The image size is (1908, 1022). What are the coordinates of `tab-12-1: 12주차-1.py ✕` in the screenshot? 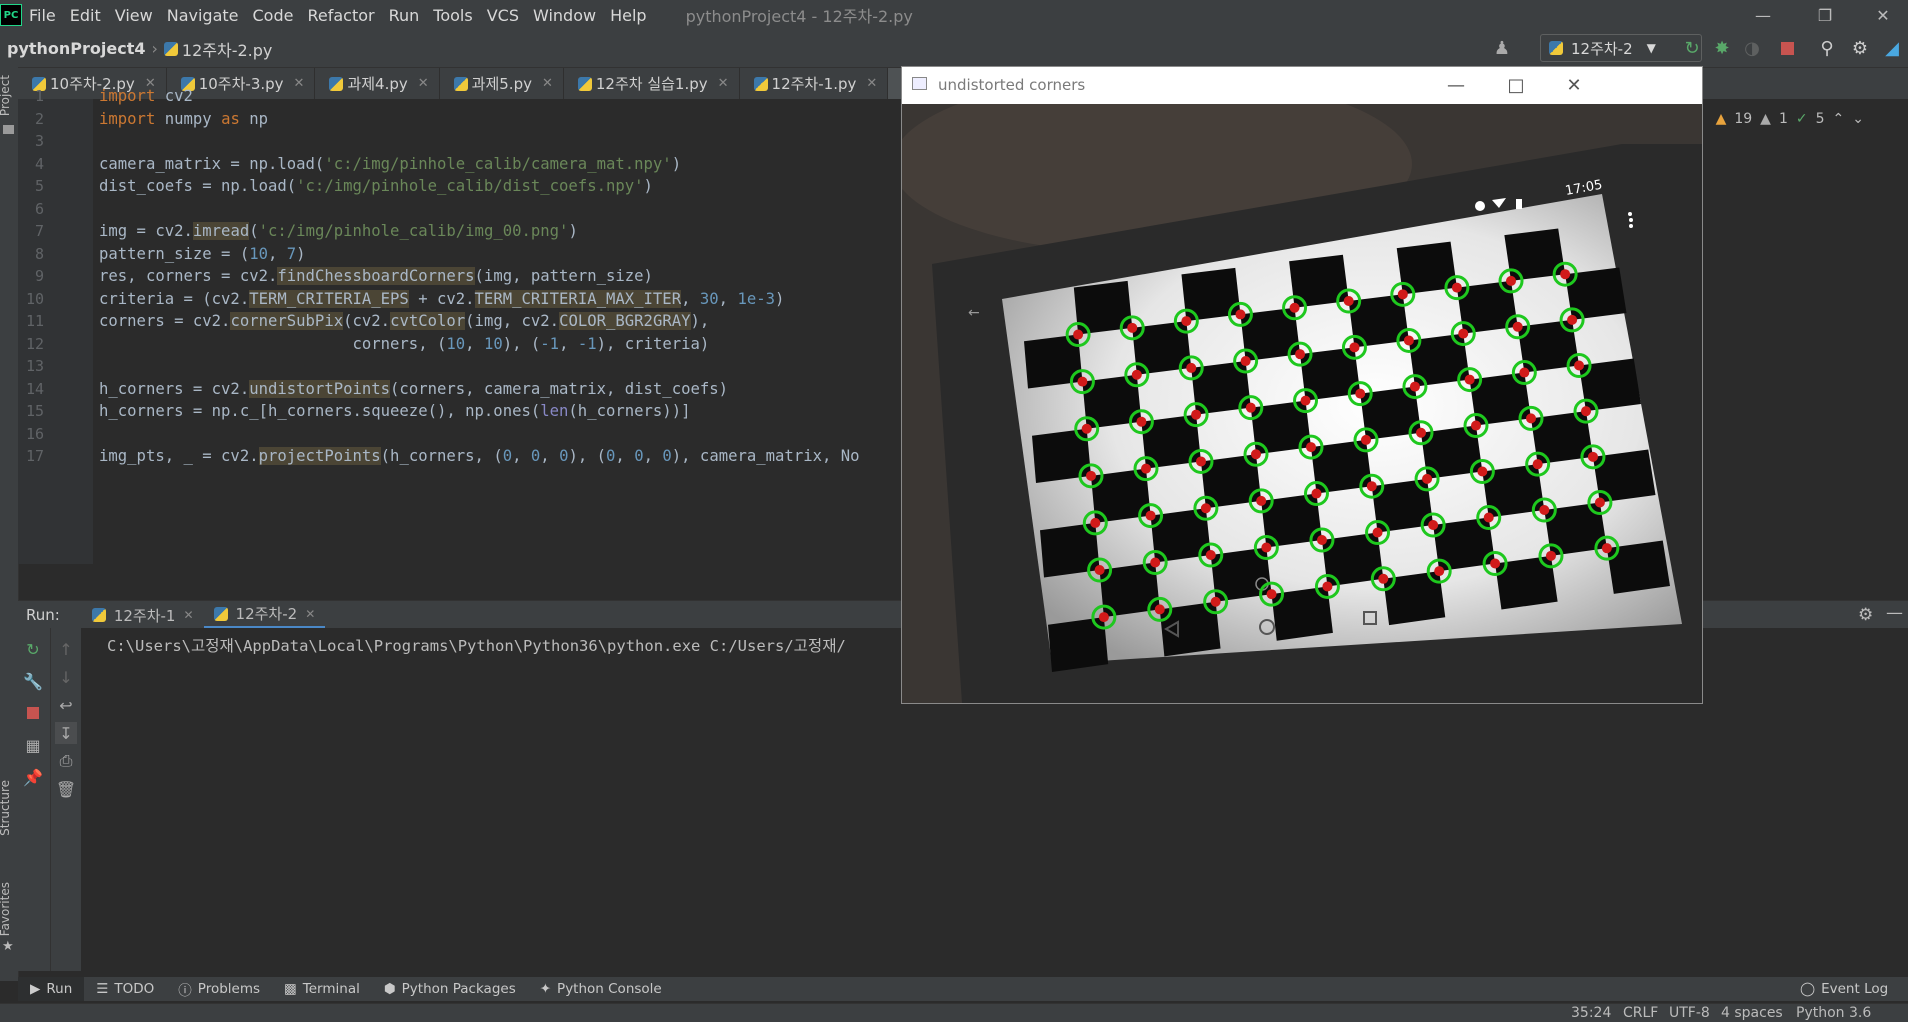 It's located at (814, 83).